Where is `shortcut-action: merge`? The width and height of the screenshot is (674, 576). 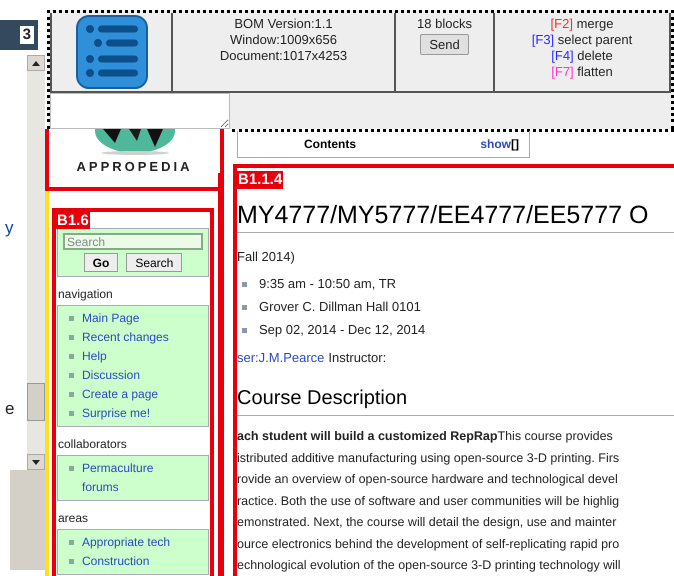 shortcut-action: merge is located at coordinates (595, 23).